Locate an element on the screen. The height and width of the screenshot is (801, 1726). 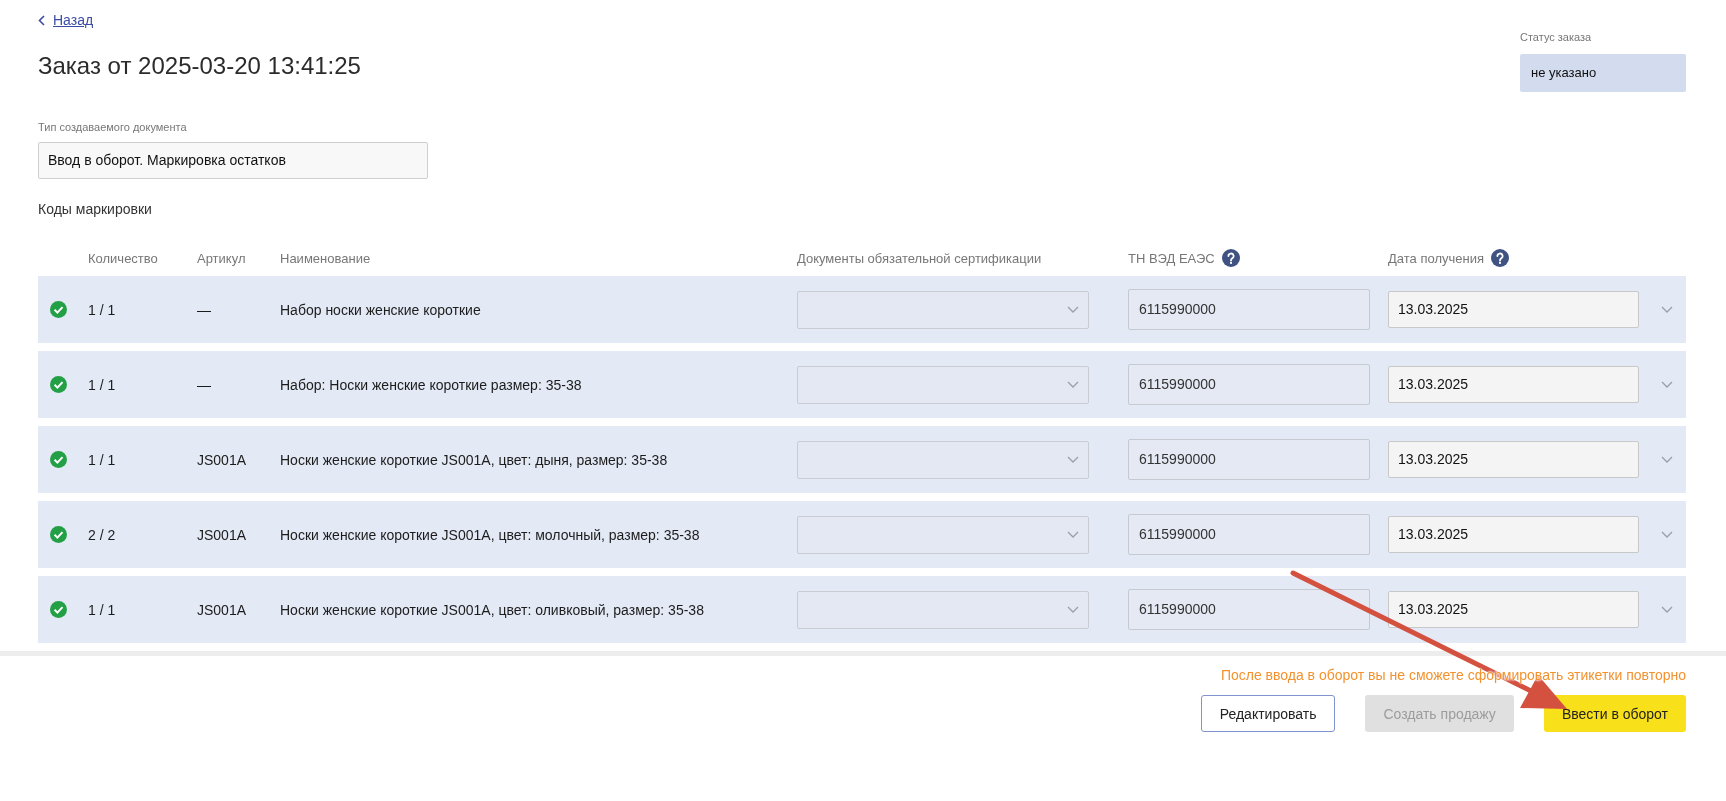
order-status-field: не указано is located at coordinates (1603, 73).